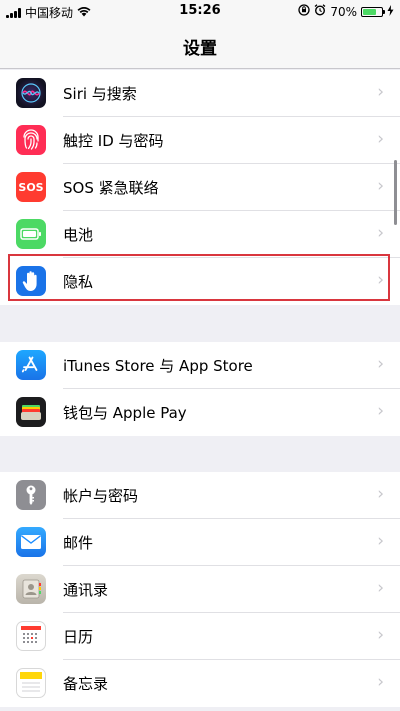  What do you see at coordinates (86, 684) in the screenshot?
I see `settings-row-label: 备忘录` at bounding box center [86, 684].